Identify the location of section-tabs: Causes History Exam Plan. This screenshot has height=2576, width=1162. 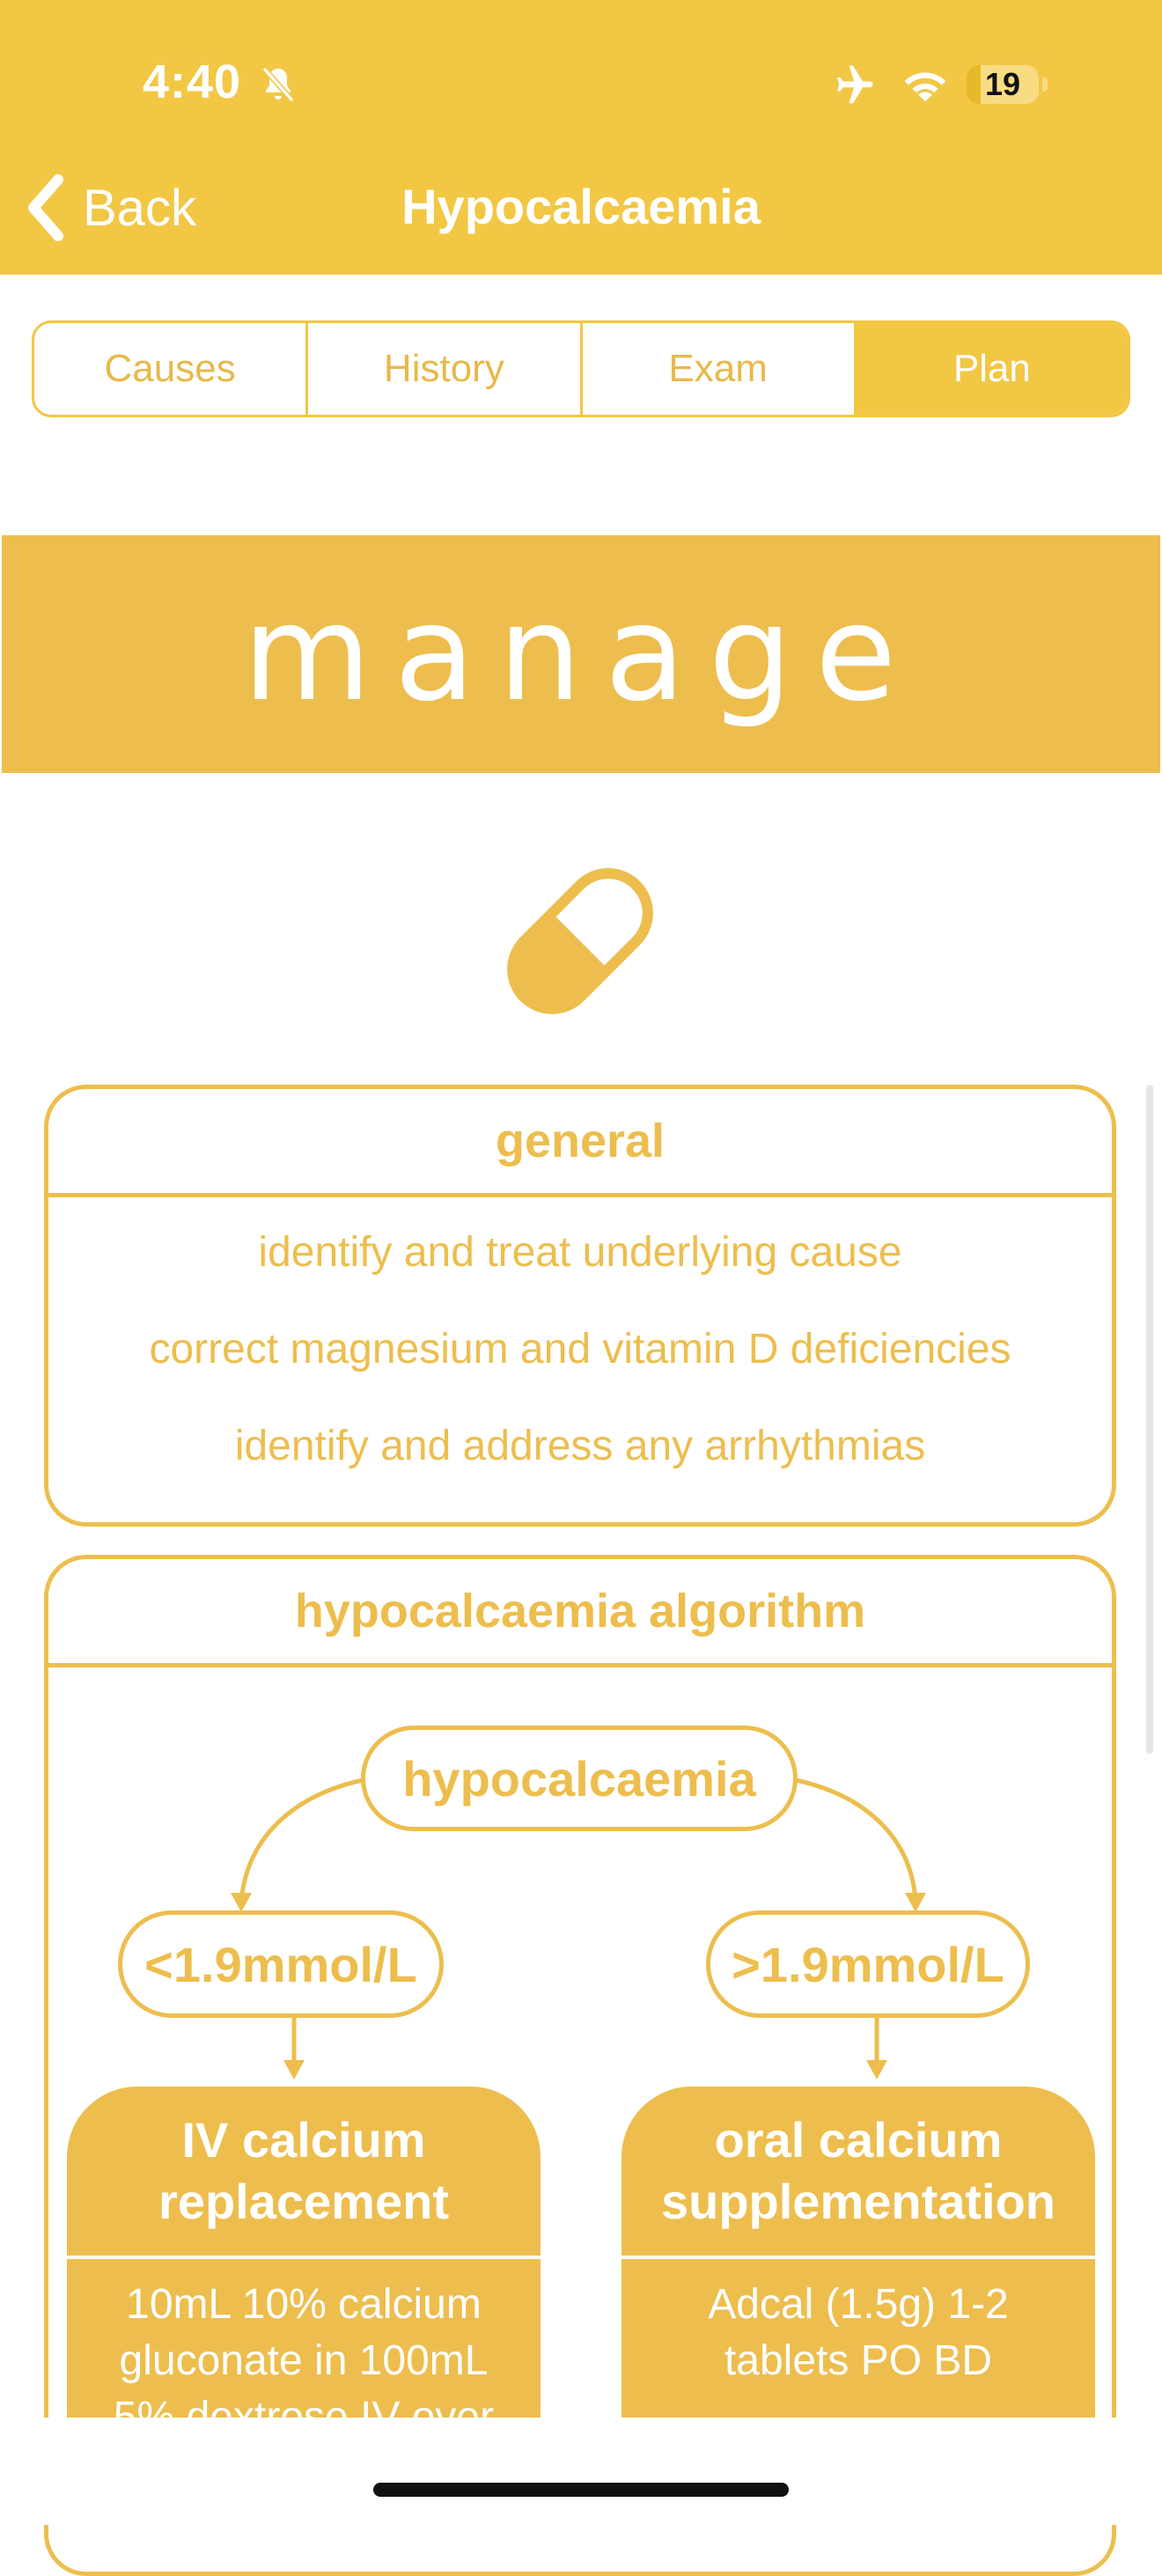
(581, 368).